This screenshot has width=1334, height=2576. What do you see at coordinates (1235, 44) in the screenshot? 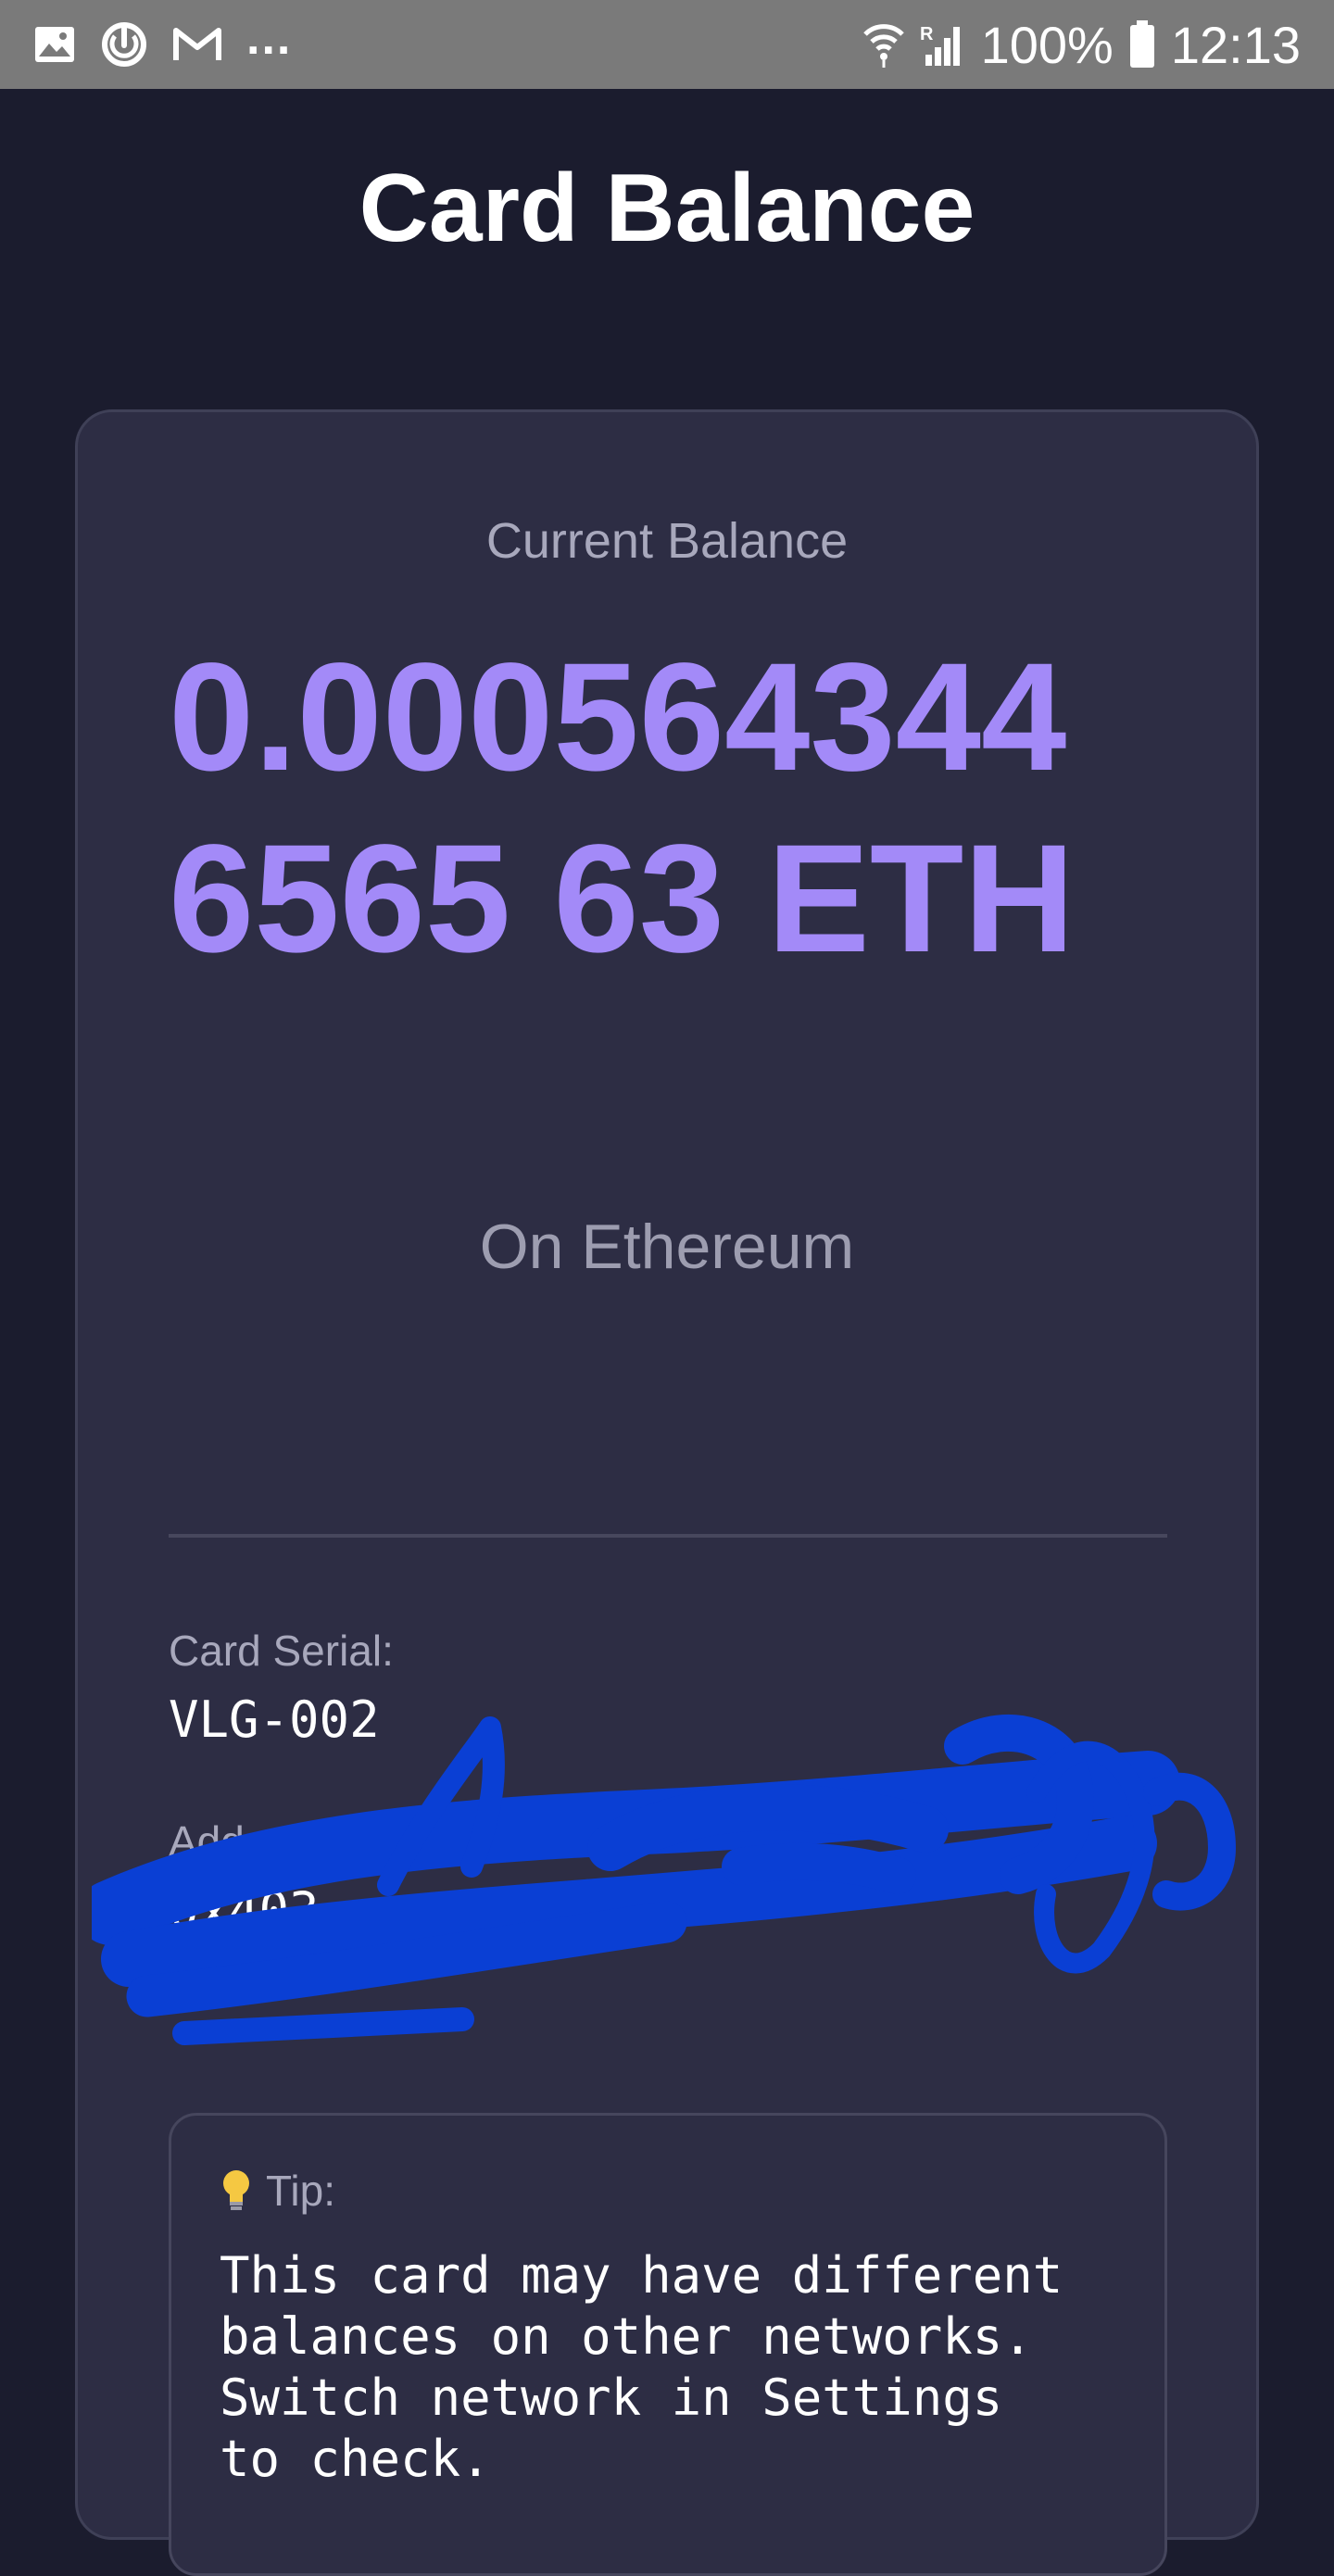
I see `clock: 12:13` at bounding box center [1235, 44].